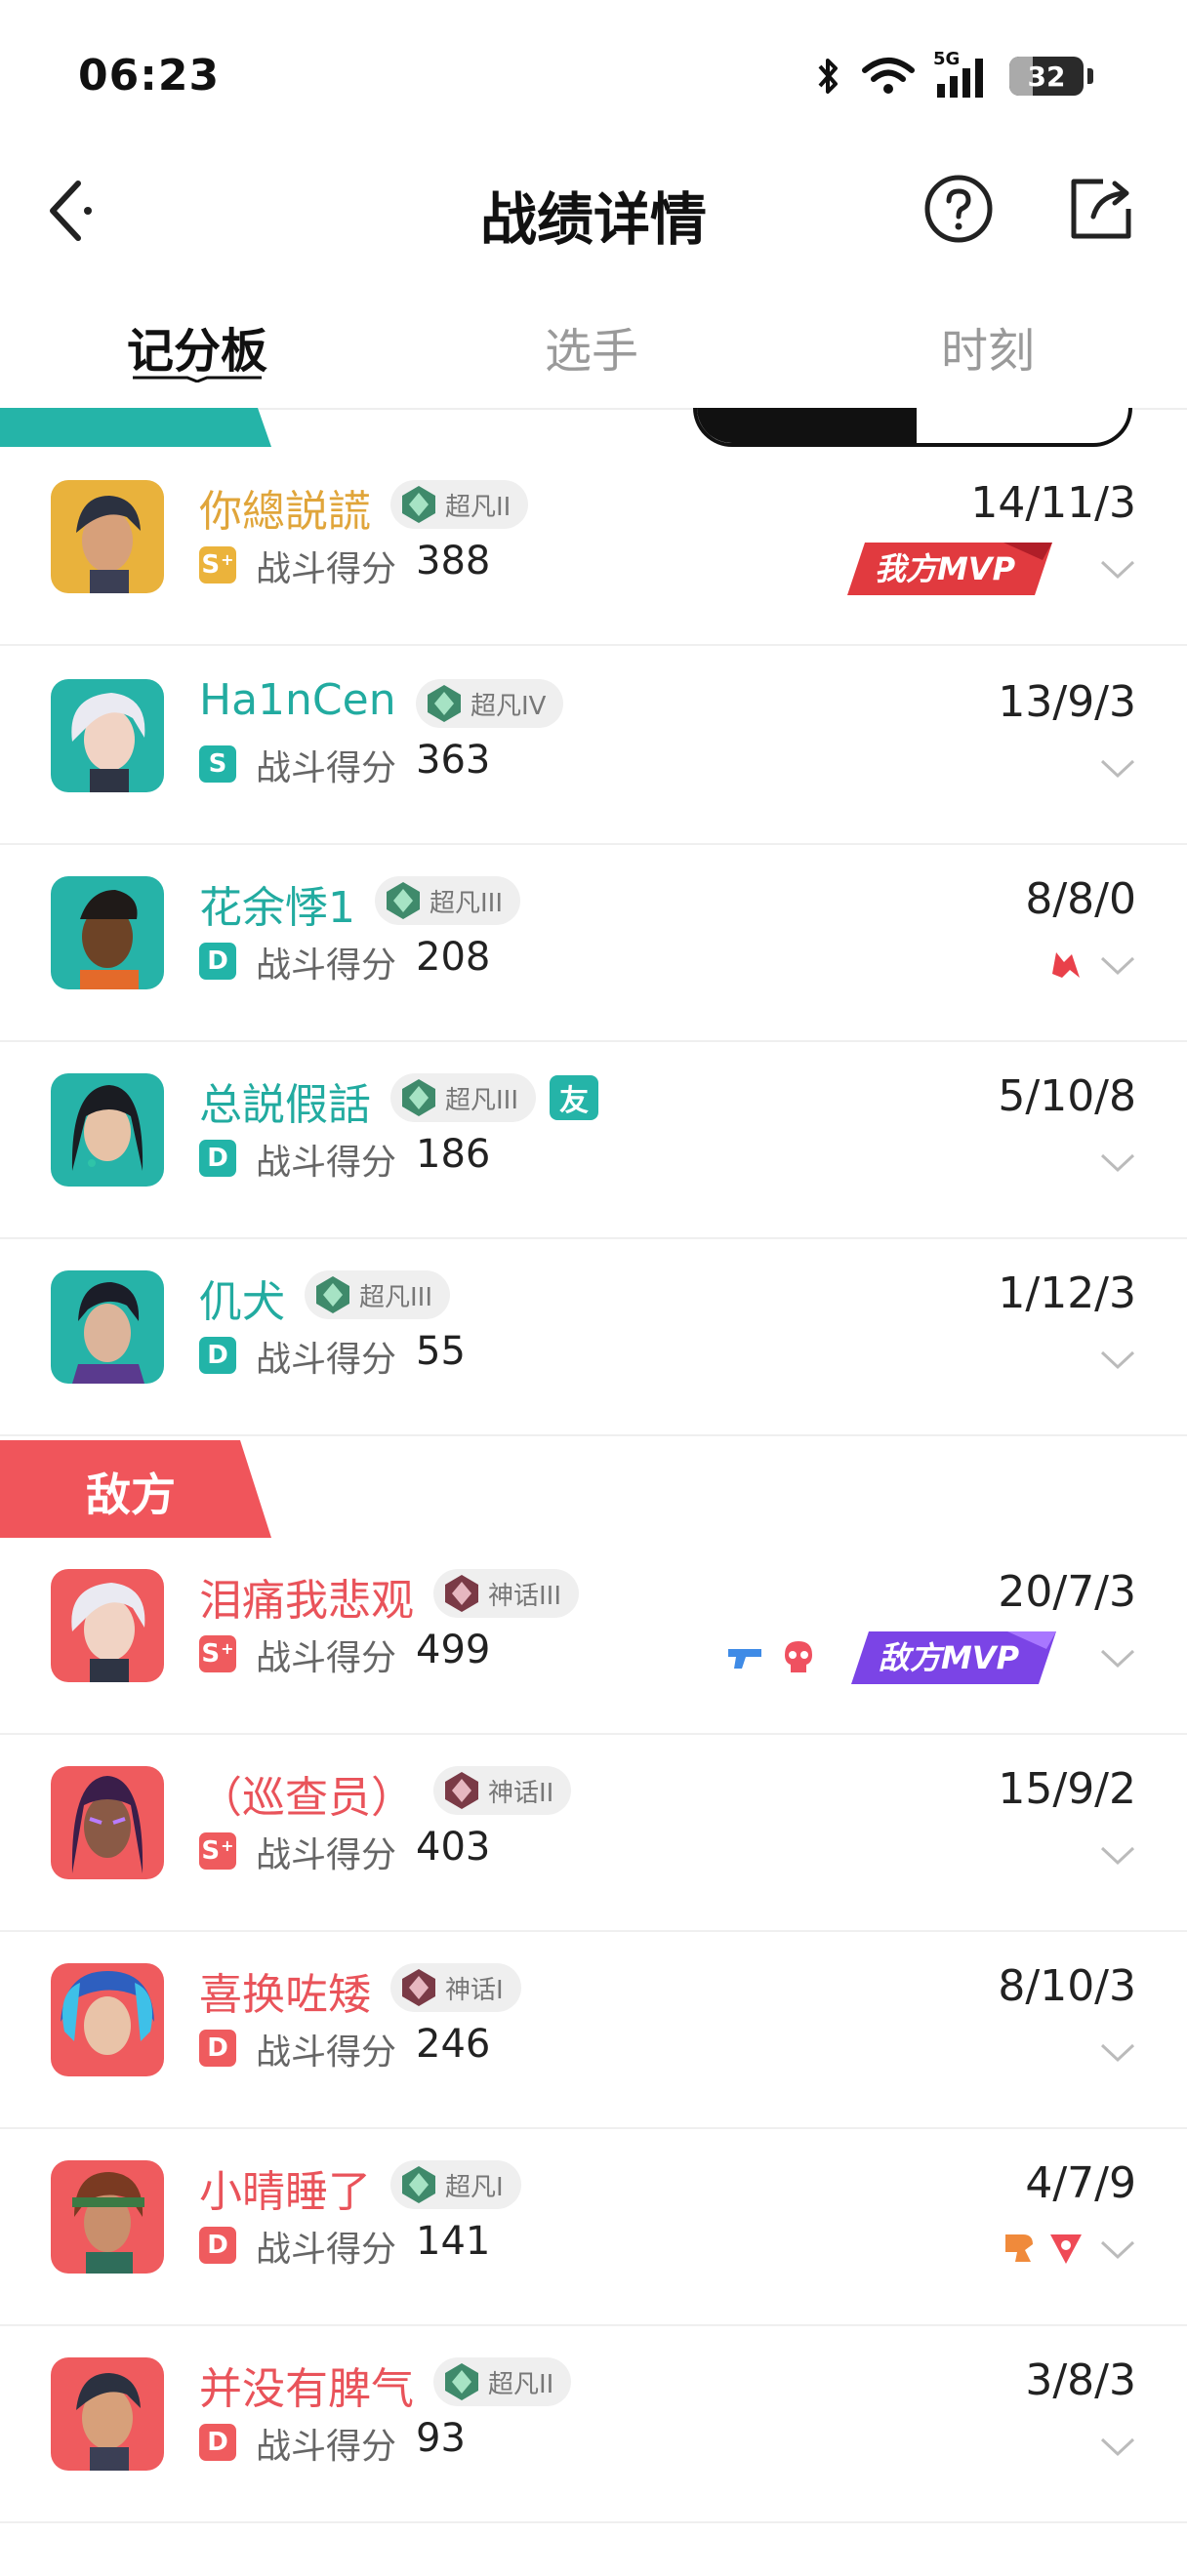 The height and width of the screenshot is (2576, 1187). What do you see at coordinates (453, 957) in the screenshot?
I see `score-value: 208` at bounding box center [453, 957].